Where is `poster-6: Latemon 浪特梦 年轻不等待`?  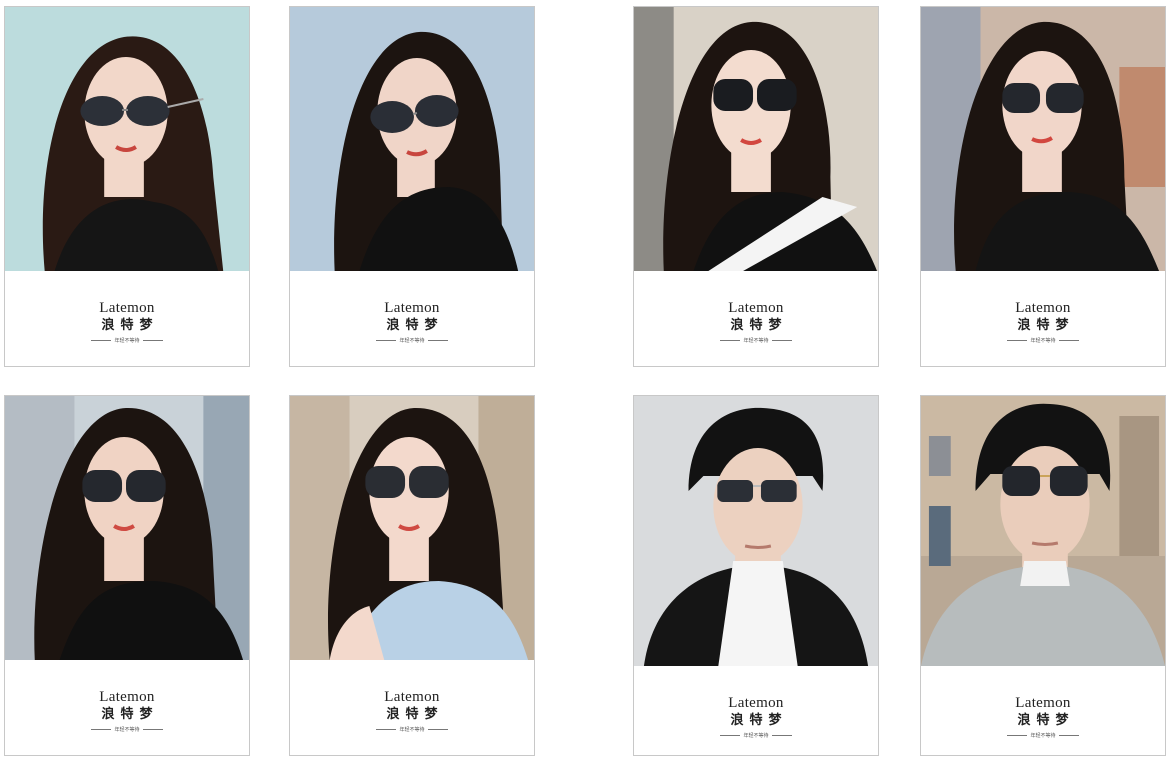
poster-6: Latemon 浪特梦 年轻不等待 is located at coordinates (412, 575).